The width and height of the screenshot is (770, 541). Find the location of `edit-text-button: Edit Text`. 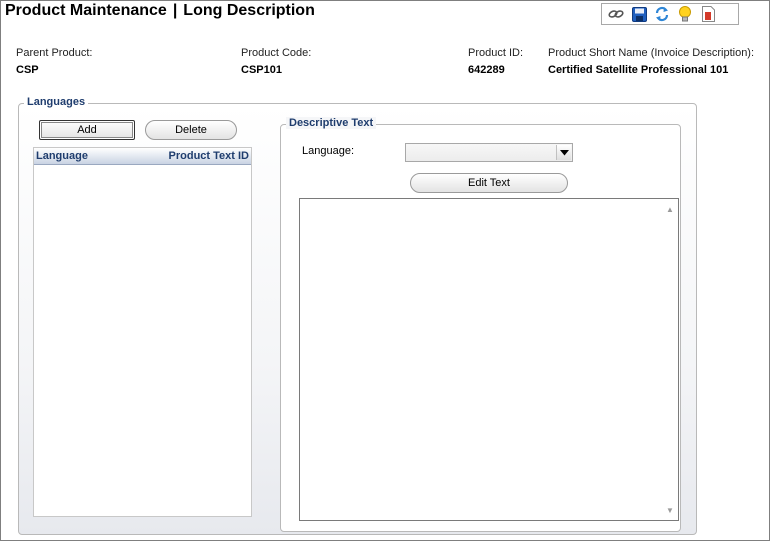

edit-text-button: Edit Text is located at coordinates (489, 183).